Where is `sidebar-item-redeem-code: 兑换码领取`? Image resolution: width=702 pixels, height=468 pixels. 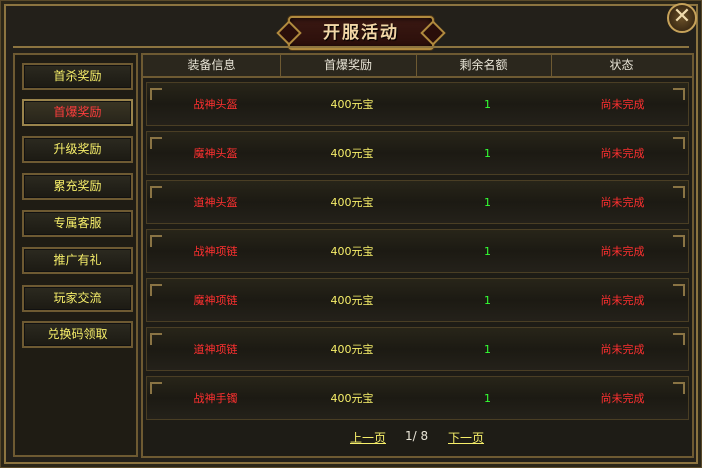
sidebar-item-redeem-code: 兑换码领取 is located at coordinates (77, 334).